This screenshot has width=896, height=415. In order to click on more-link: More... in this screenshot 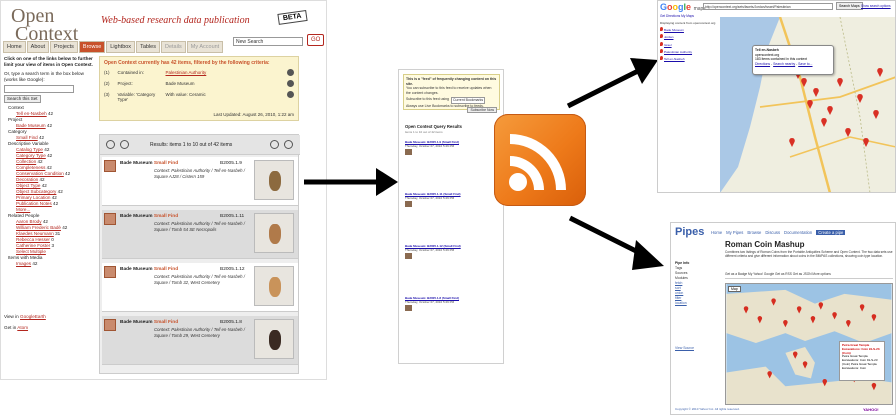, I will do `click(23, 209)`.